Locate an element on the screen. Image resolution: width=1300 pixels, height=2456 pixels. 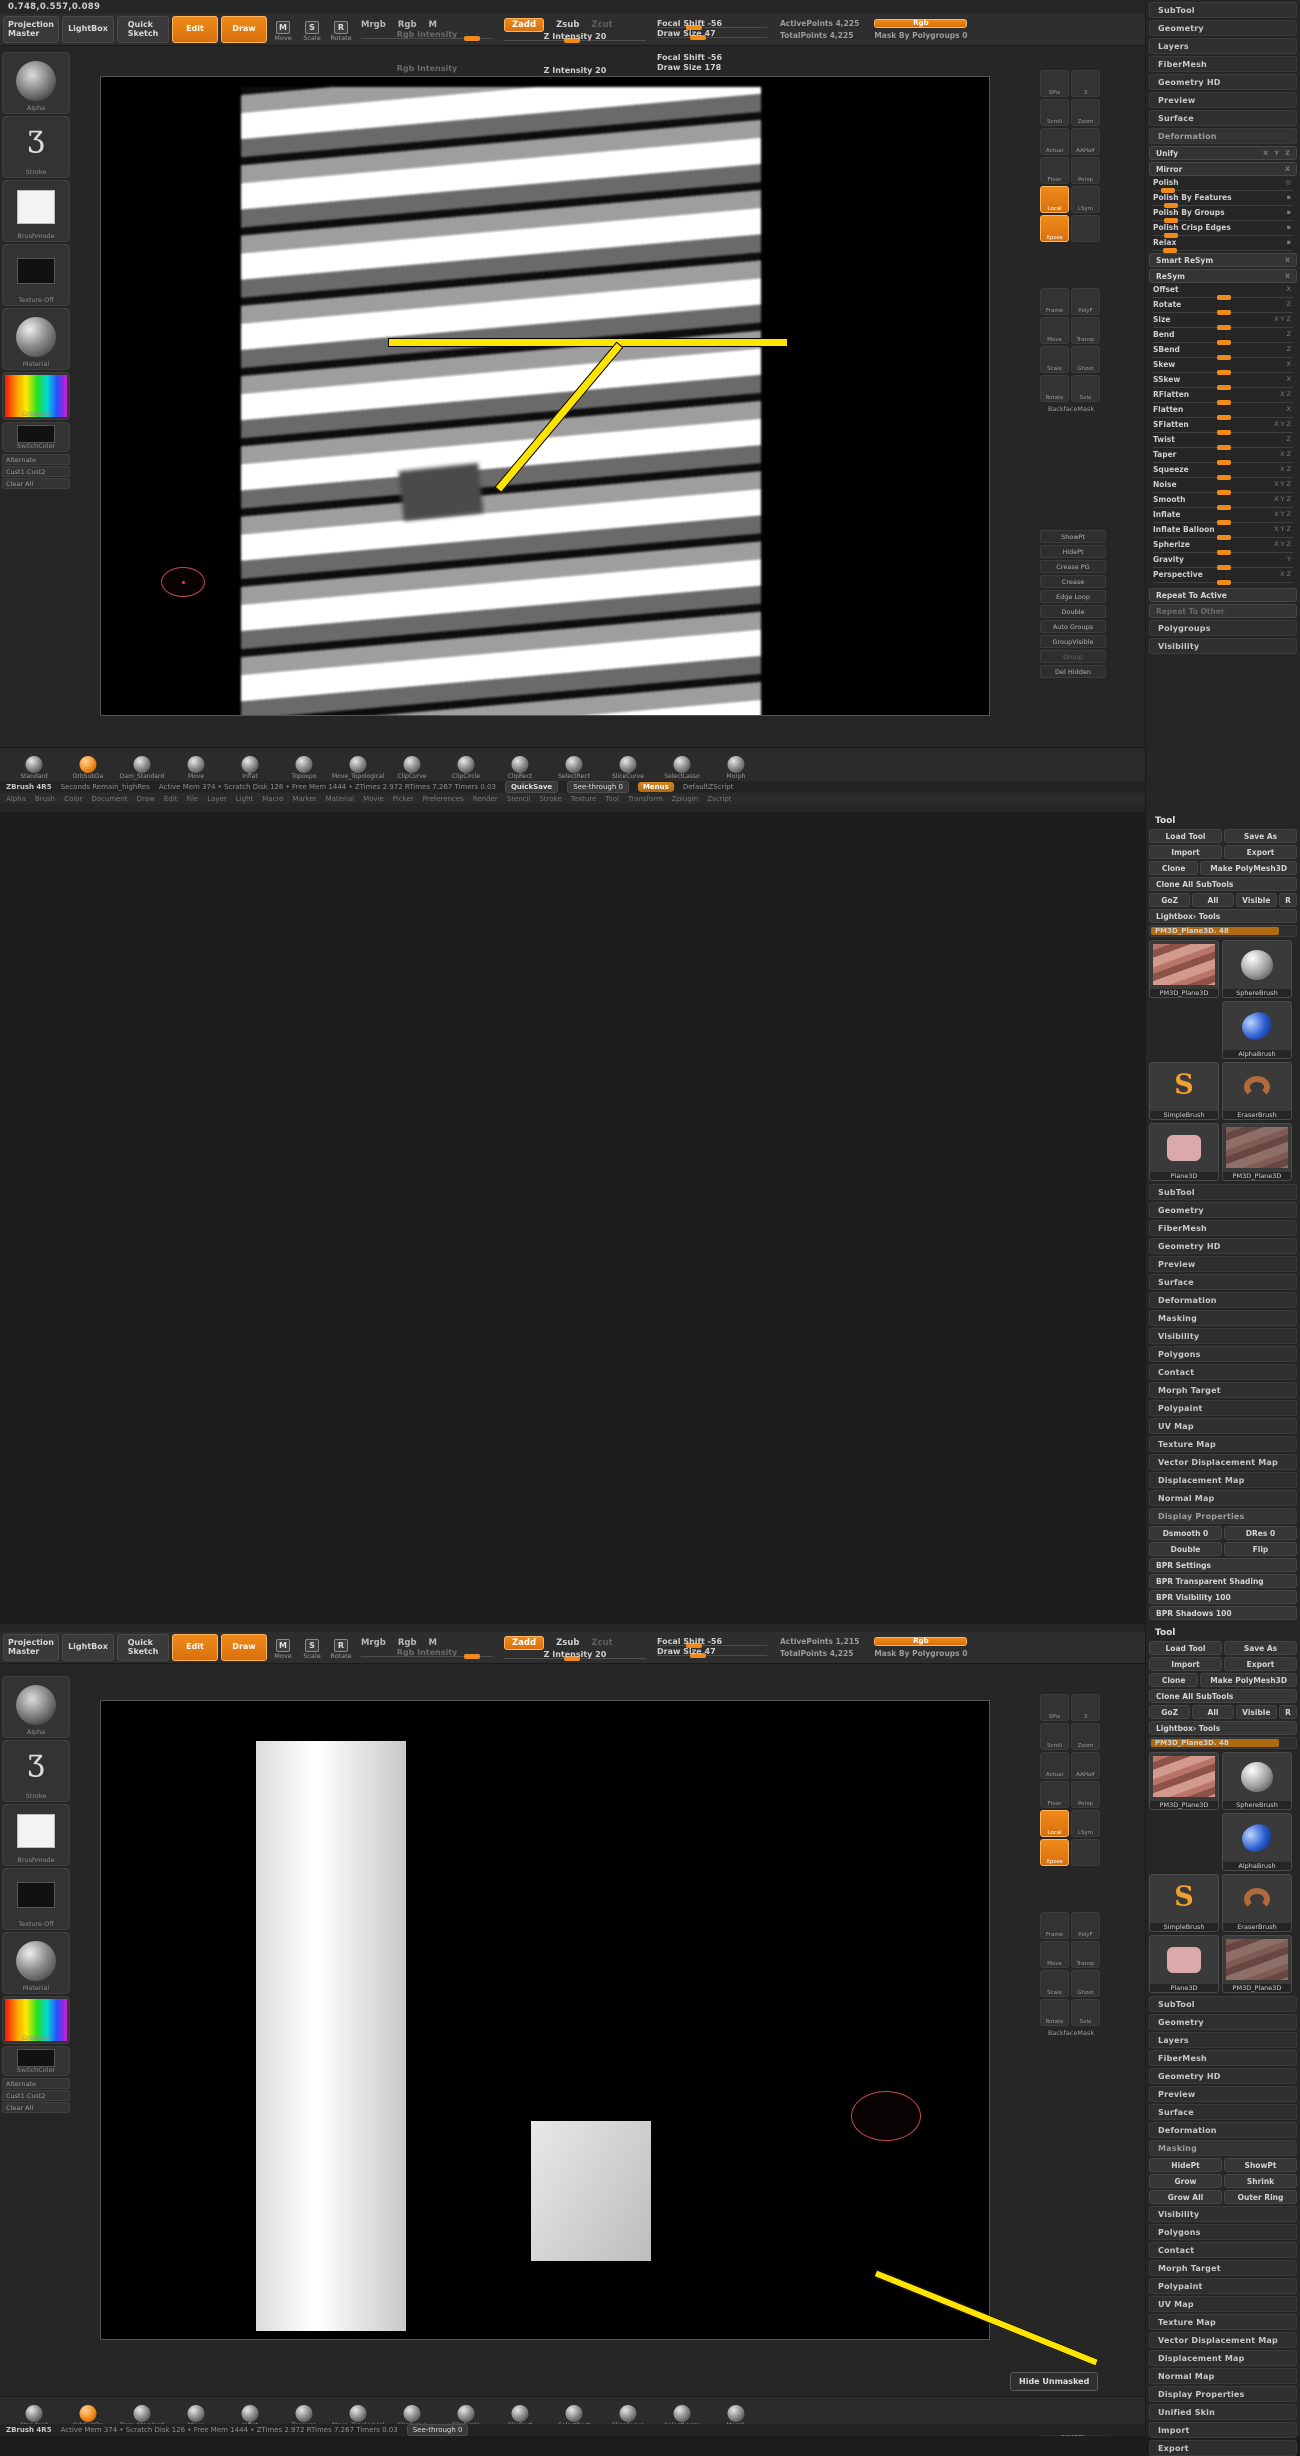
deform-squeeze: Squeeze XZ is located at coordinates (1223, 472).